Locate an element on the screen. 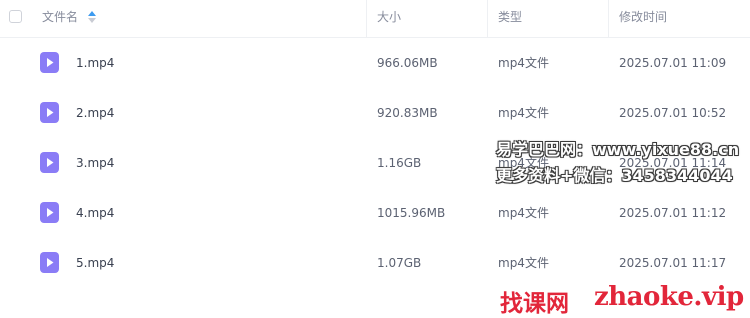  file-size: 920.83MB is located at coordinates (407, 113).